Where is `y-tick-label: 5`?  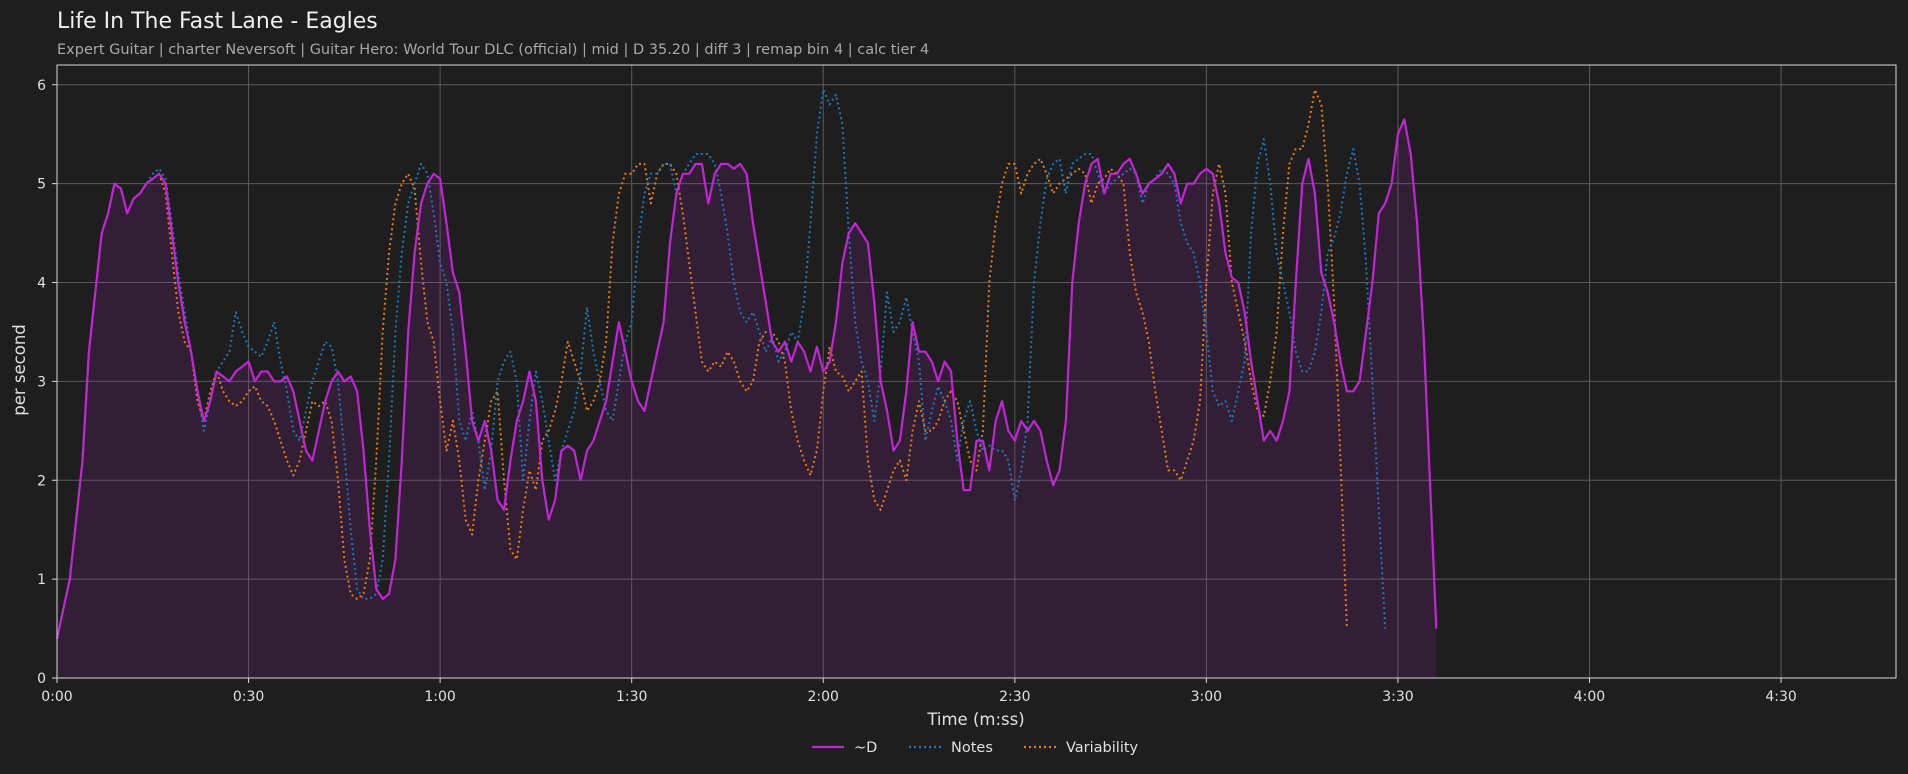 y-tick-label: 5 is located at coordinates (41, 185).